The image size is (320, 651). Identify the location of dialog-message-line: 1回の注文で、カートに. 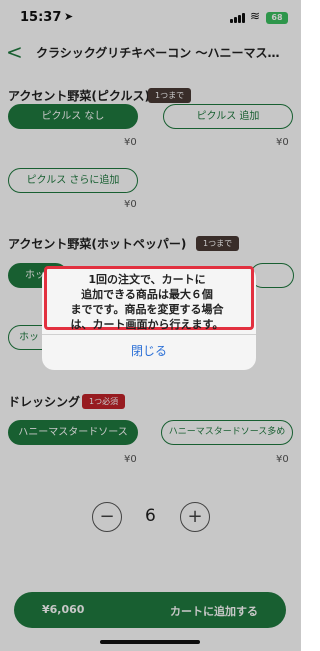
(147, 279).